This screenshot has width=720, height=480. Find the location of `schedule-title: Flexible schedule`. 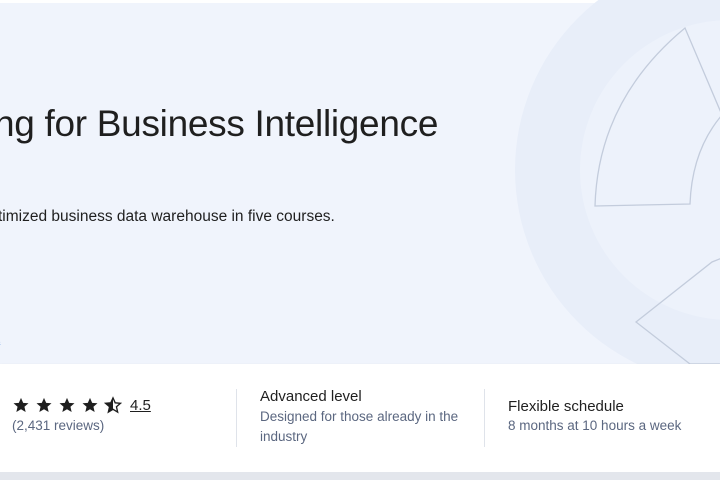

schedule-title: Flexible schedule is located at coordinates (566, 406).